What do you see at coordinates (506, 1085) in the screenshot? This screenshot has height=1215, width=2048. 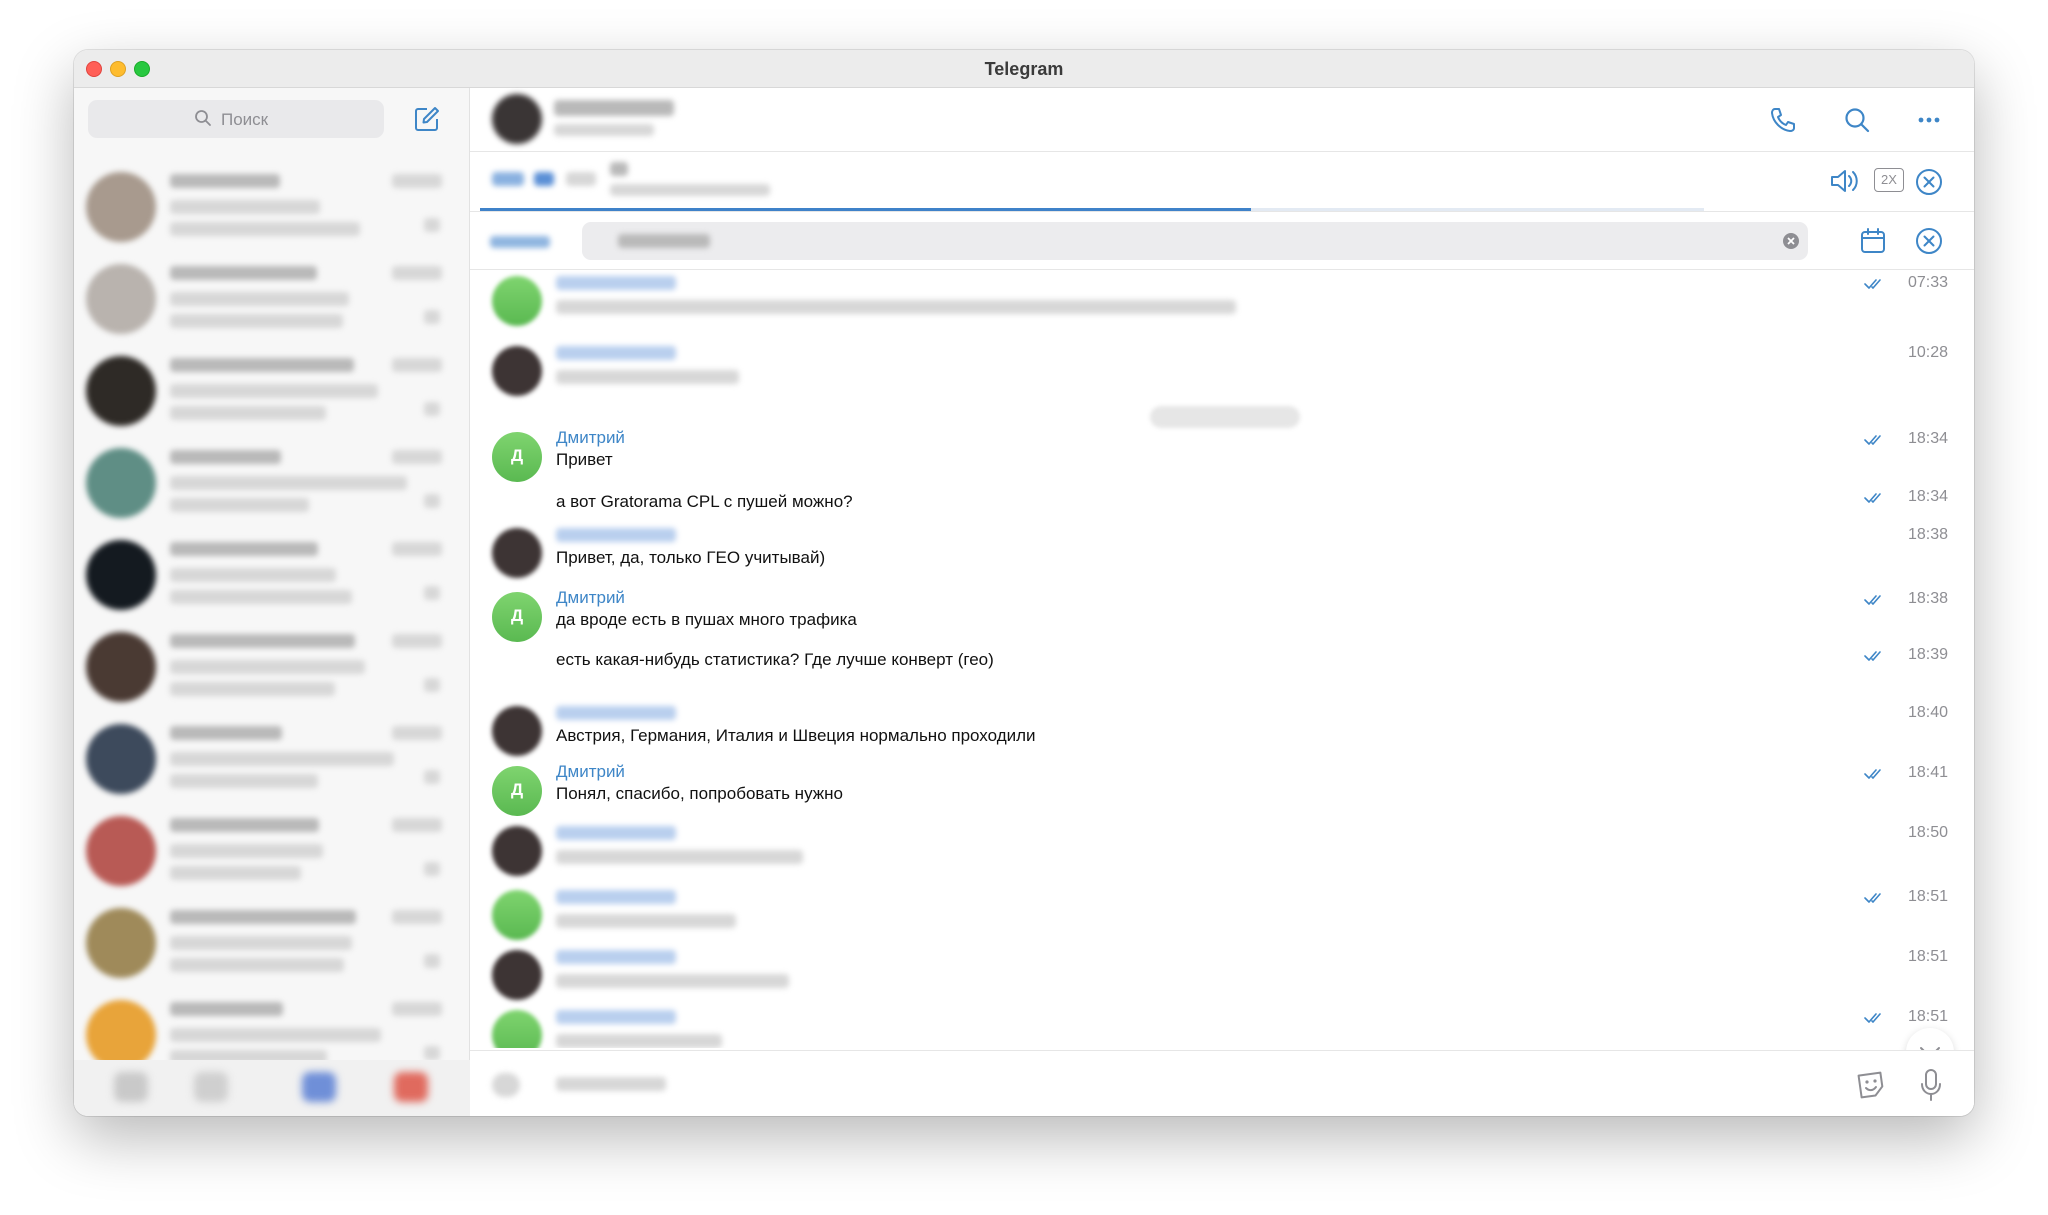 I see `attach-icon` at bounding box center [506, 1085].